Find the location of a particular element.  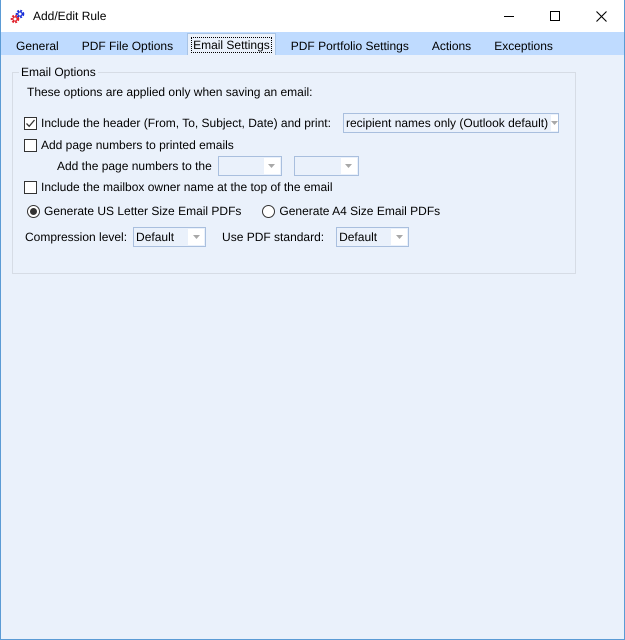

pdf-standard-dropdown: Default is located at coordinates (373, 237).